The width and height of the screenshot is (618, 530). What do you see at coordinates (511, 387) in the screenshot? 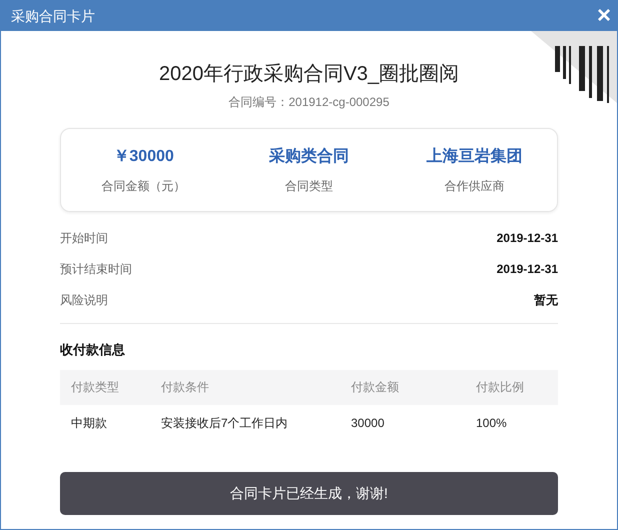
I see `column-header: 付款比例` at bounding box center [511, 387].